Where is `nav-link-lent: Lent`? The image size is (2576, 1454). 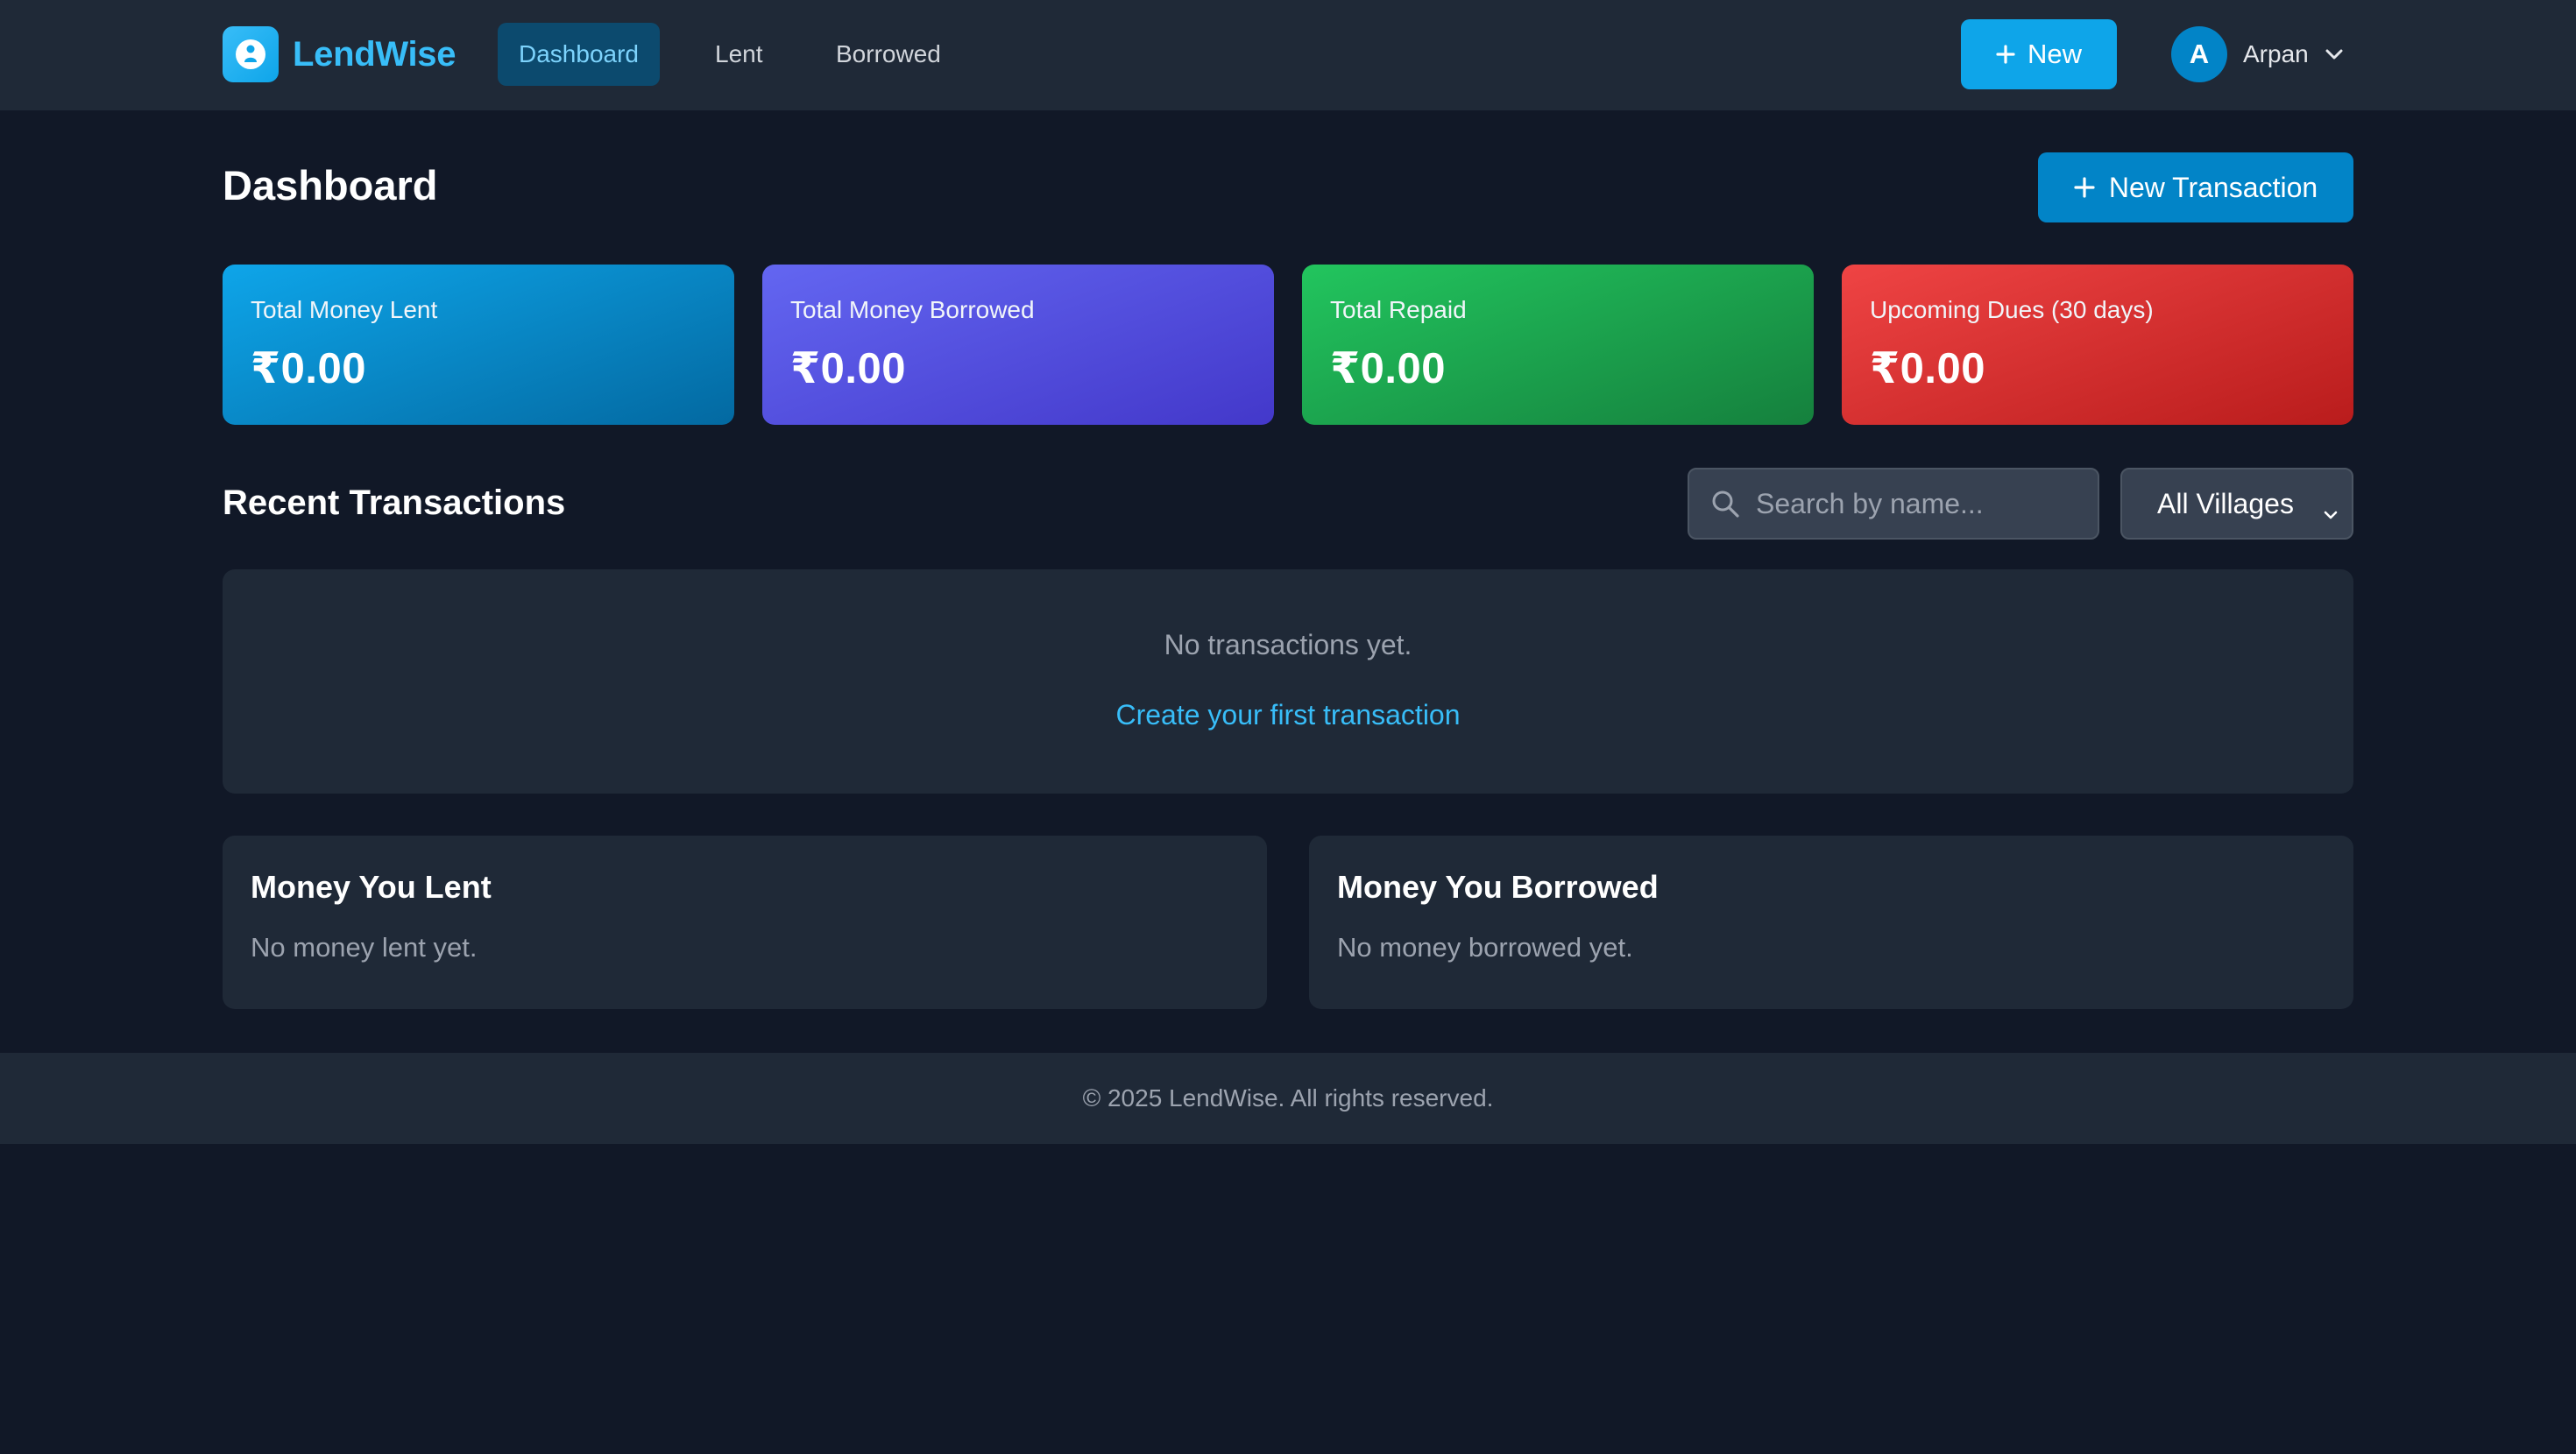
nav-link-lent: Lent is located at coordinates (739, 54).